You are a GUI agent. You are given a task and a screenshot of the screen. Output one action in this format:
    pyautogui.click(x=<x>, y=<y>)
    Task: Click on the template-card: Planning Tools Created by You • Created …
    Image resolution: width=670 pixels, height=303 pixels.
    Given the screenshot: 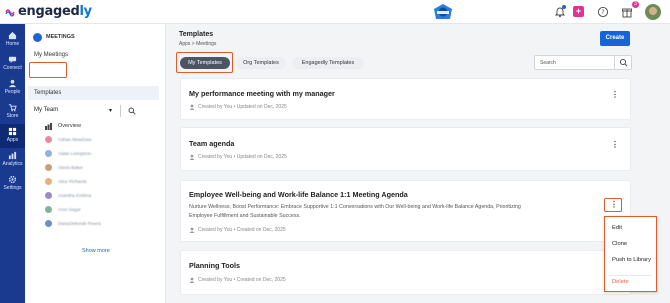 What is the action you would take?
    pyautogui.click(x=405, y=272)
    